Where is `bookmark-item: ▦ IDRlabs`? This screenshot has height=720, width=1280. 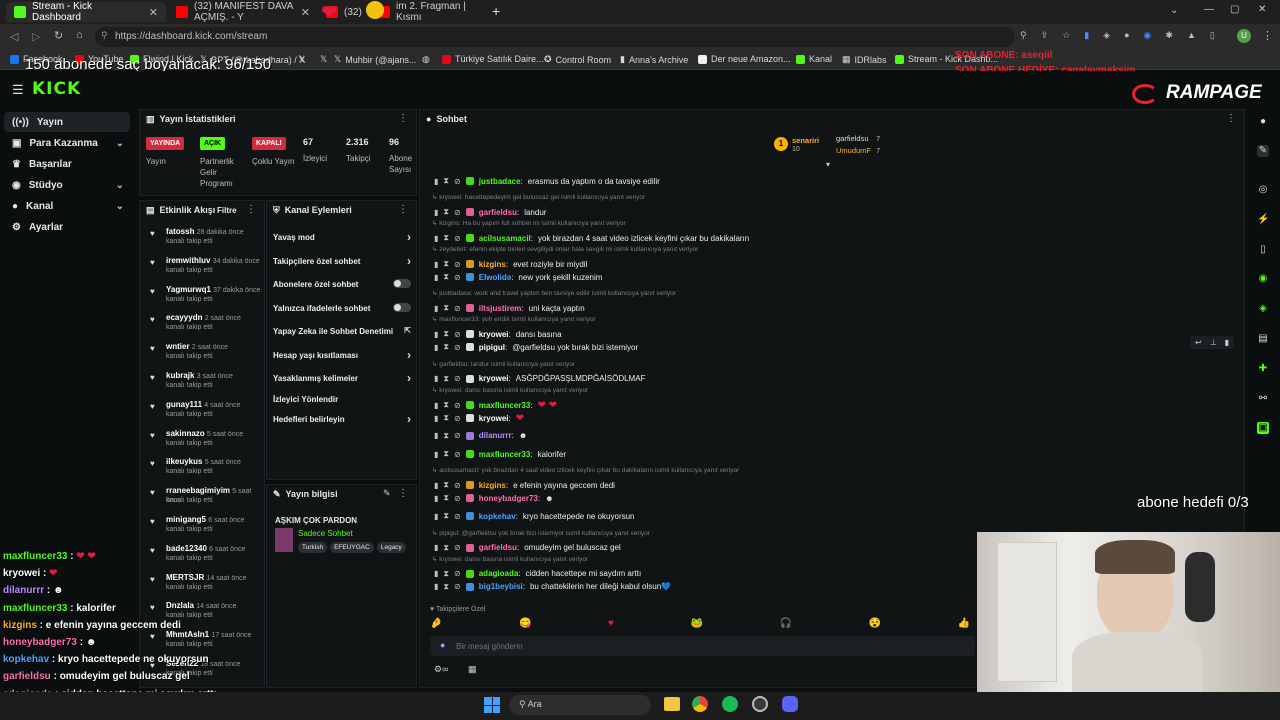 bookmark-item: ▦ IDRlabs is located at coordinates (864, 59).